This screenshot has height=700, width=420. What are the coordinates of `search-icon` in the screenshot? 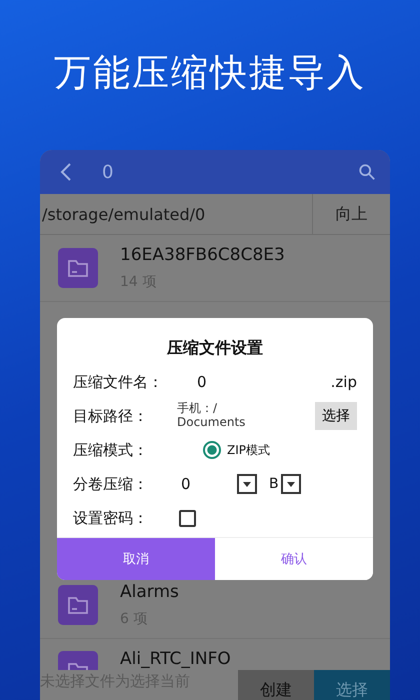 It's located at (367, 172).